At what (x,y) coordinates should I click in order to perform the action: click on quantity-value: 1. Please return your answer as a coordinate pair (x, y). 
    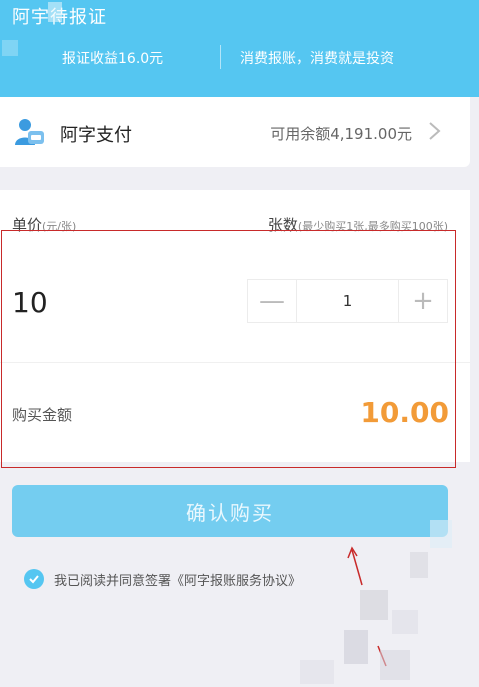
    Looking at the image, I should click on (347, 301).